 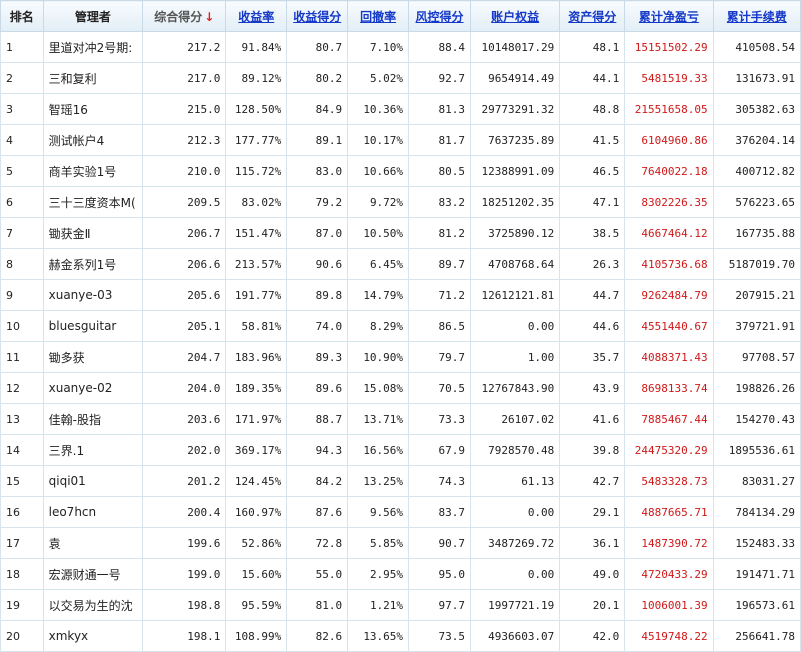 I want to click on cell-return-rate: 160.97%, so click(x=256, y=512).